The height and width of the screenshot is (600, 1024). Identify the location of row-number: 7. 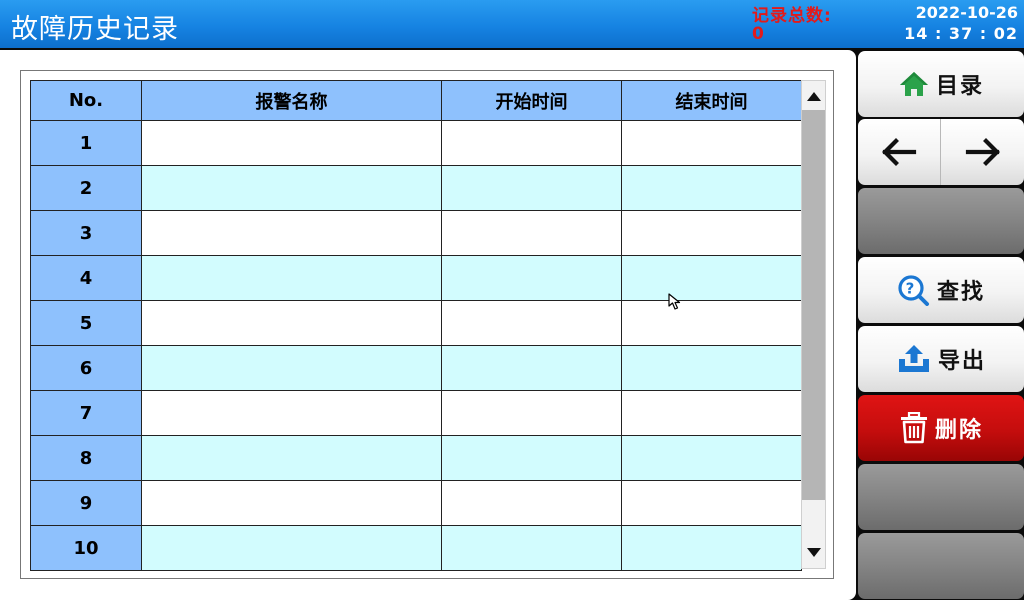
(86, 413).